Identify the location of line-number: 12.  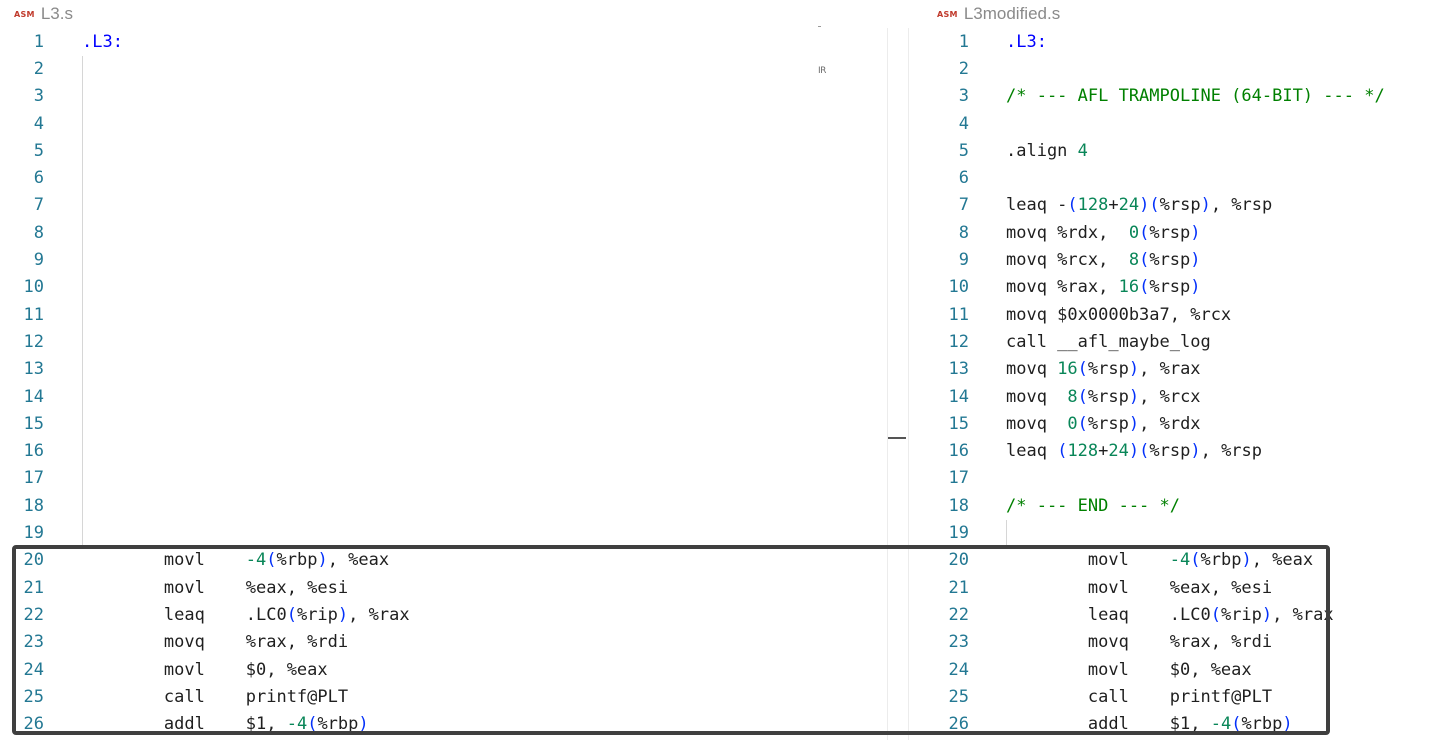
(958, 341).